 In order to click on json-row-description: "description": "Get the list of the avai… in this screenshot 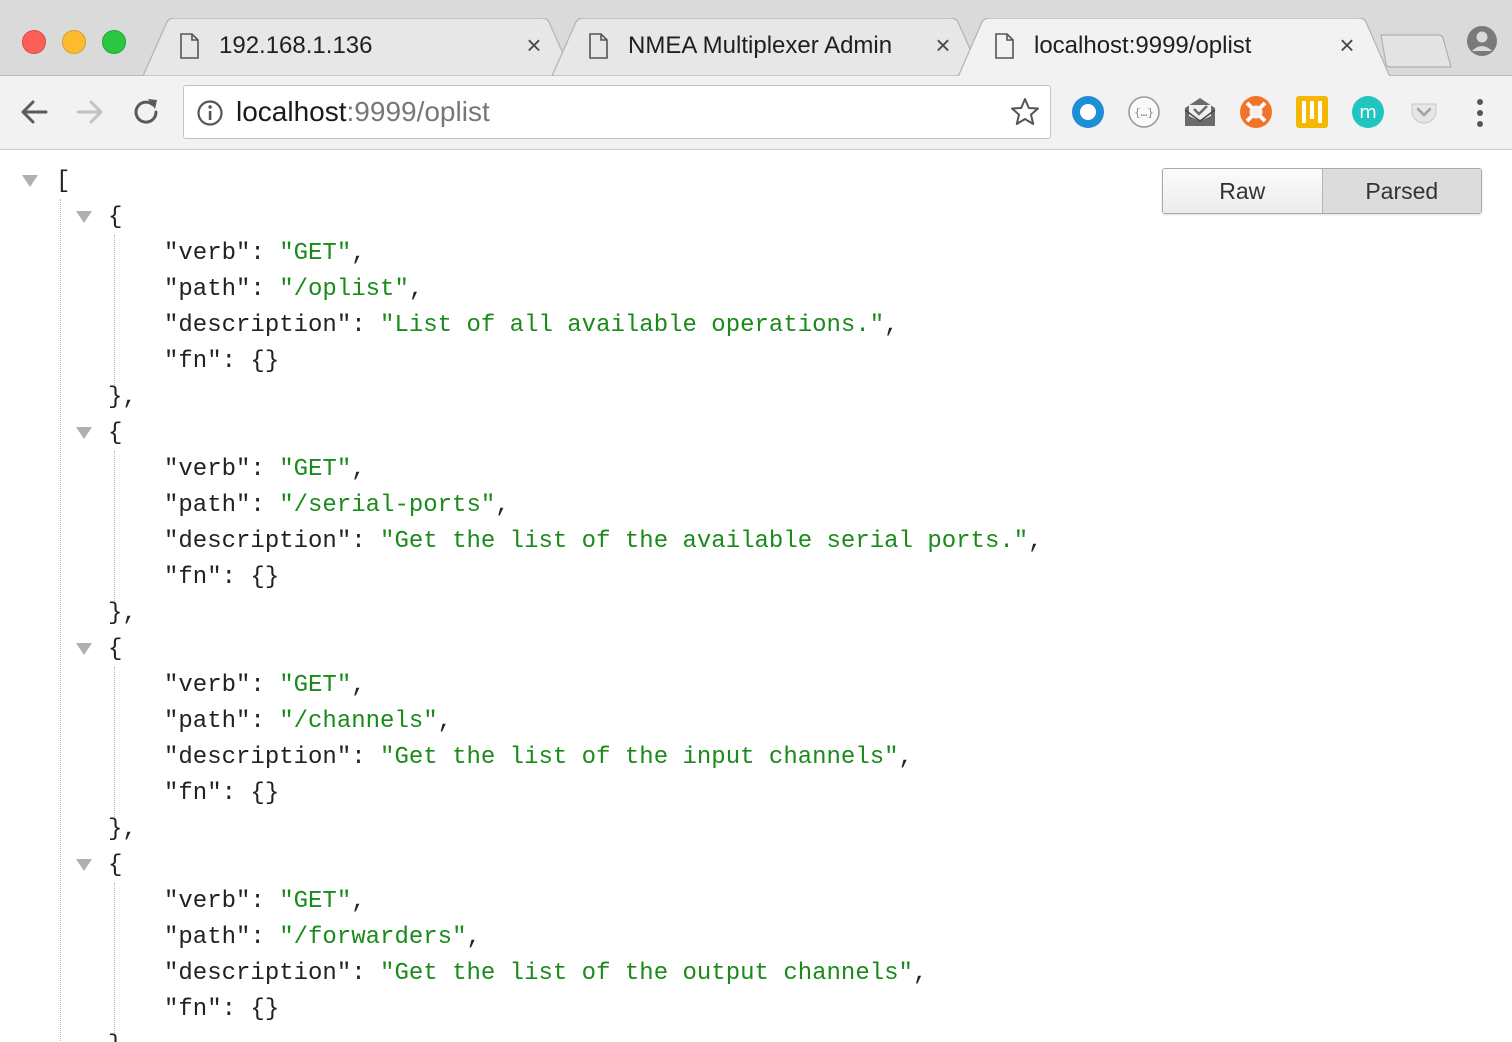, I will do `click(603, 541)`.